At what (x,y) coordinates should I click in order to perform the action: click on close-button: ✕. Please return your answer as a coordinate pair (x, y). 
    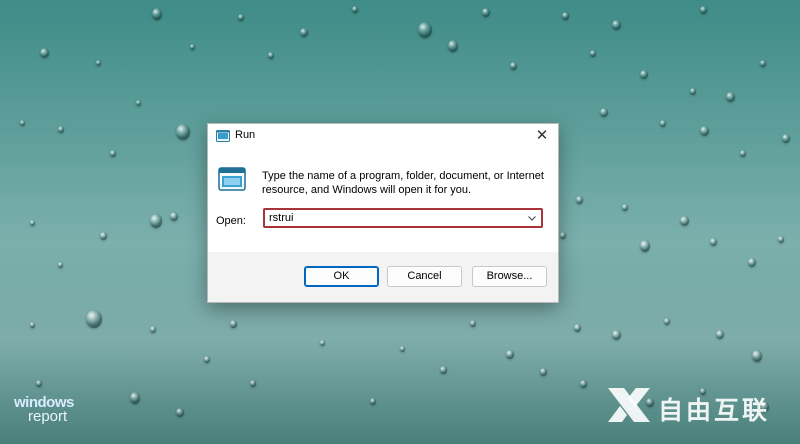
    Looking at the image, I should click on (542, 136).